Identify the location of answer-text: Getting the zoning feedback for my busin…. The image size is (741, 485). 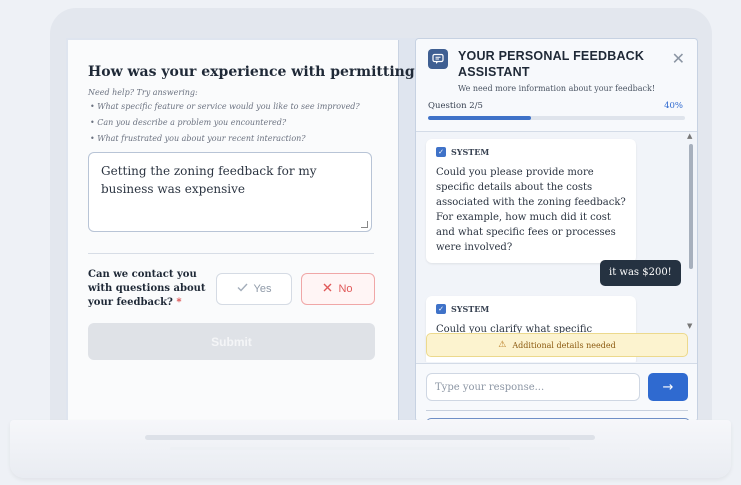
(209, 180).